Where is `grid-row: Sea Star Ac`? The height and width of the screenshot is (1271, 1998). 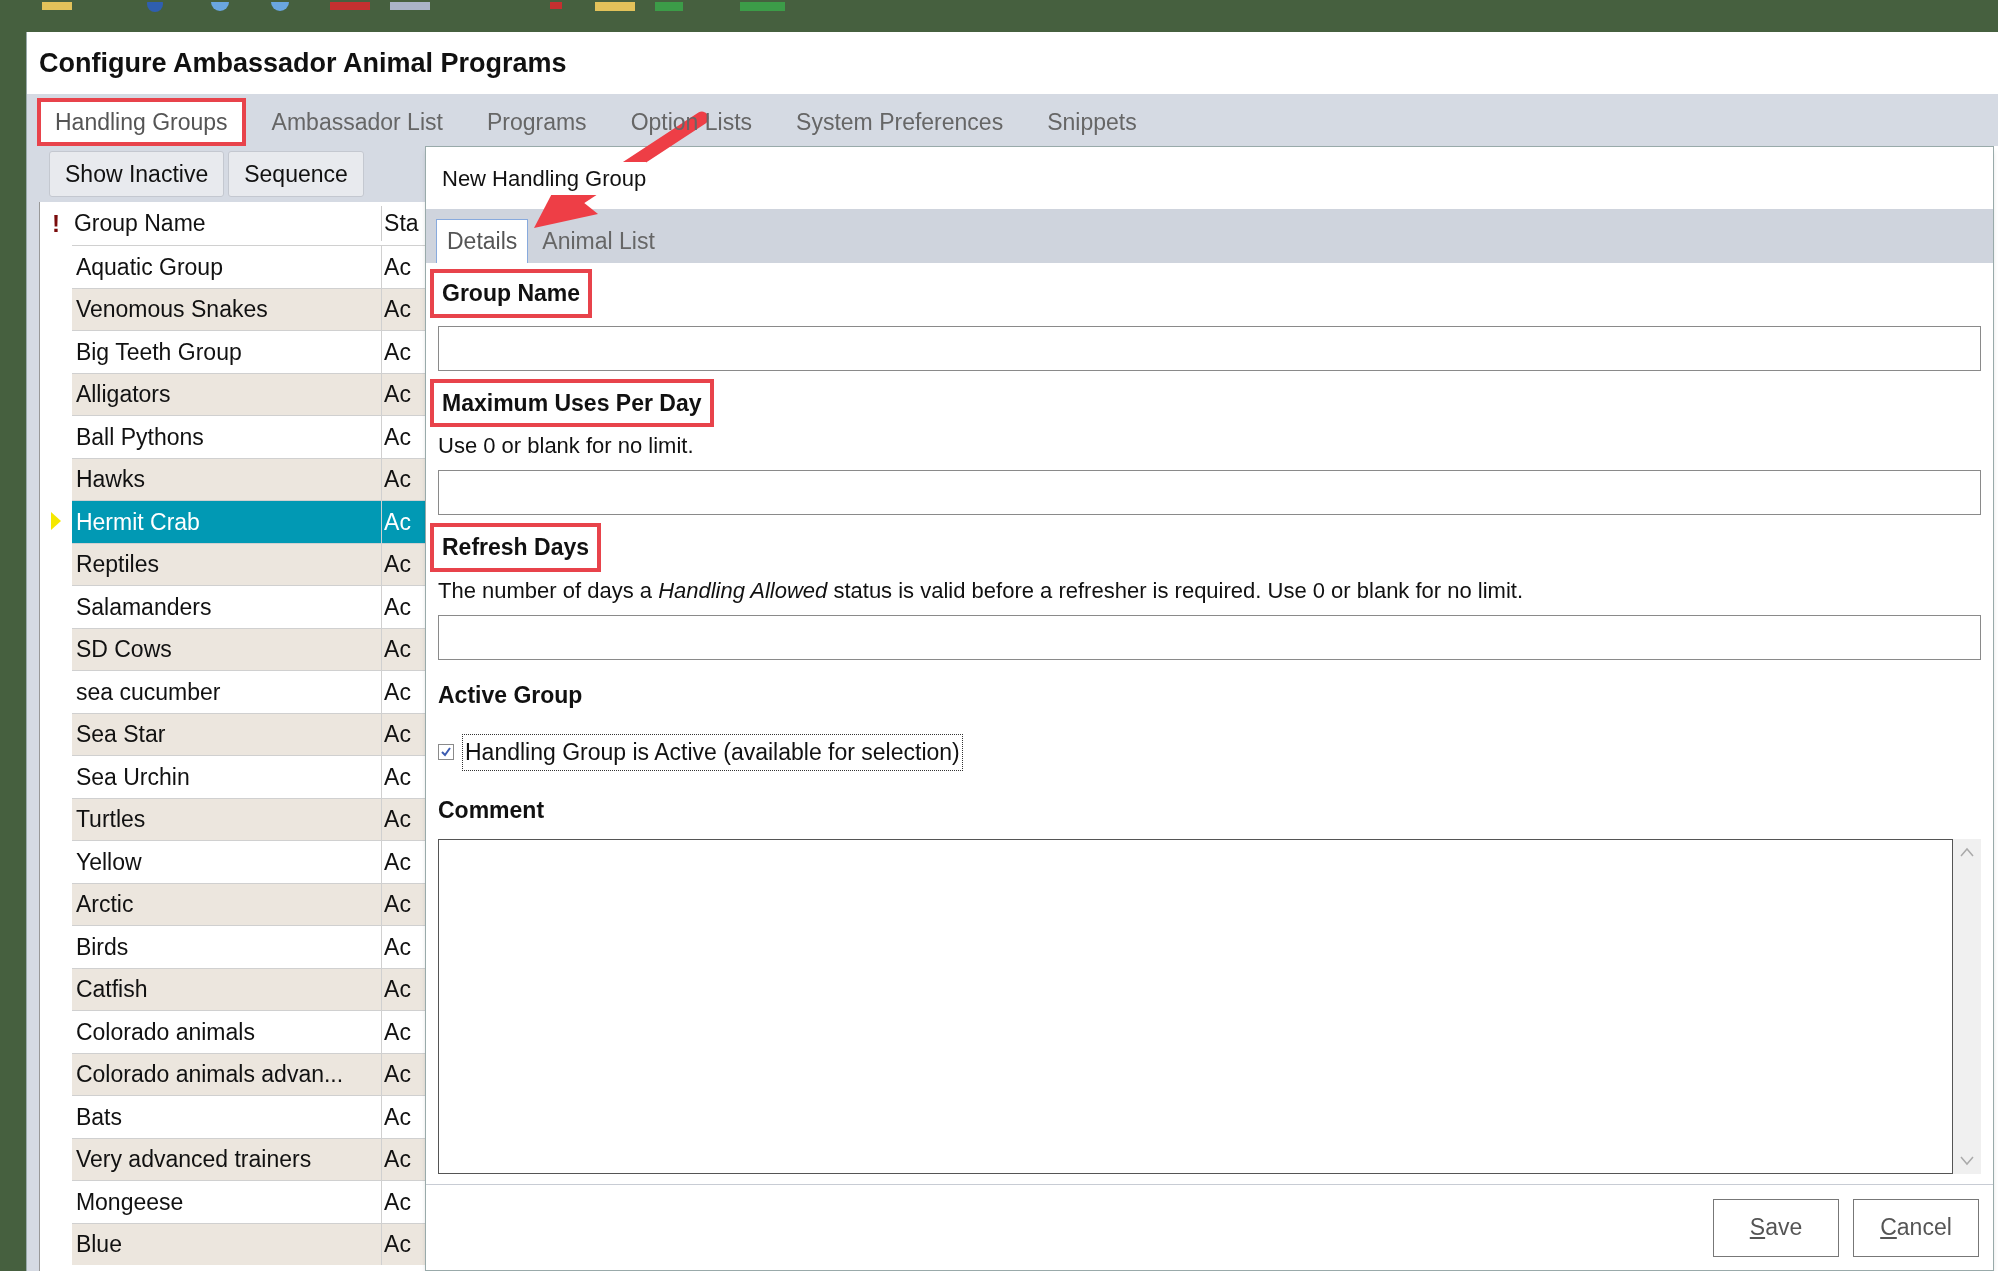
grid-row: Sea Star Ac is located at coordinates (232, 733).